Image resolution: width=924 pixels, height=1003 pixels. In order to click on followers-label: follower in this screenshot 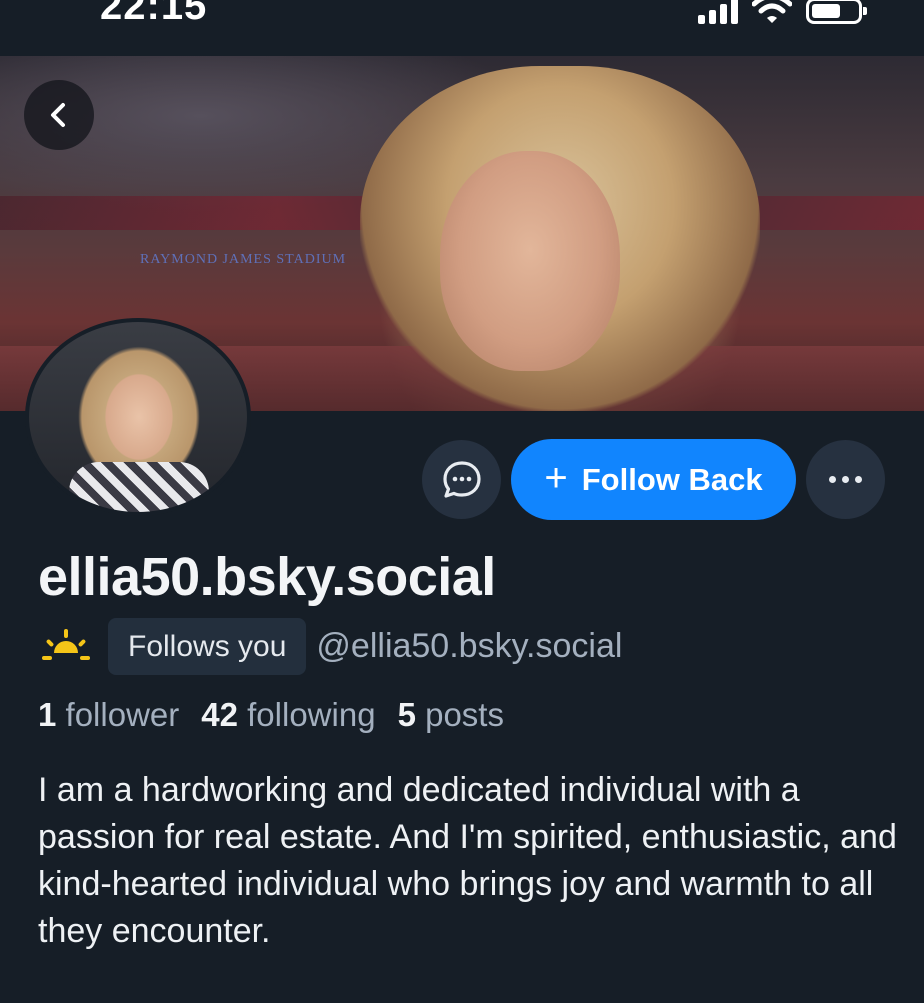, I will do `click(122, 714)`.